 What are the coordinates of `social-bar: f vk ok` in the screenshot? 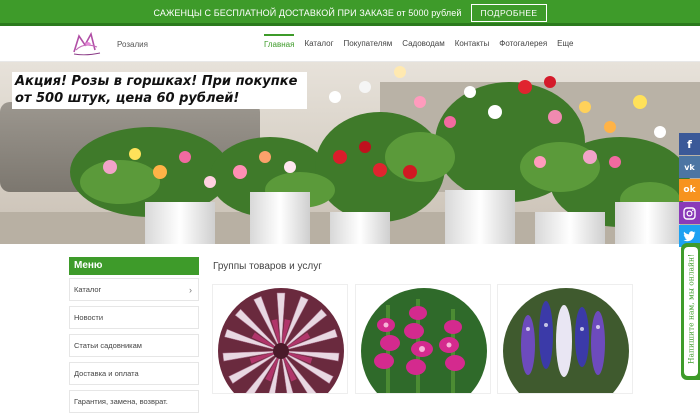 It's located at (689, 190).